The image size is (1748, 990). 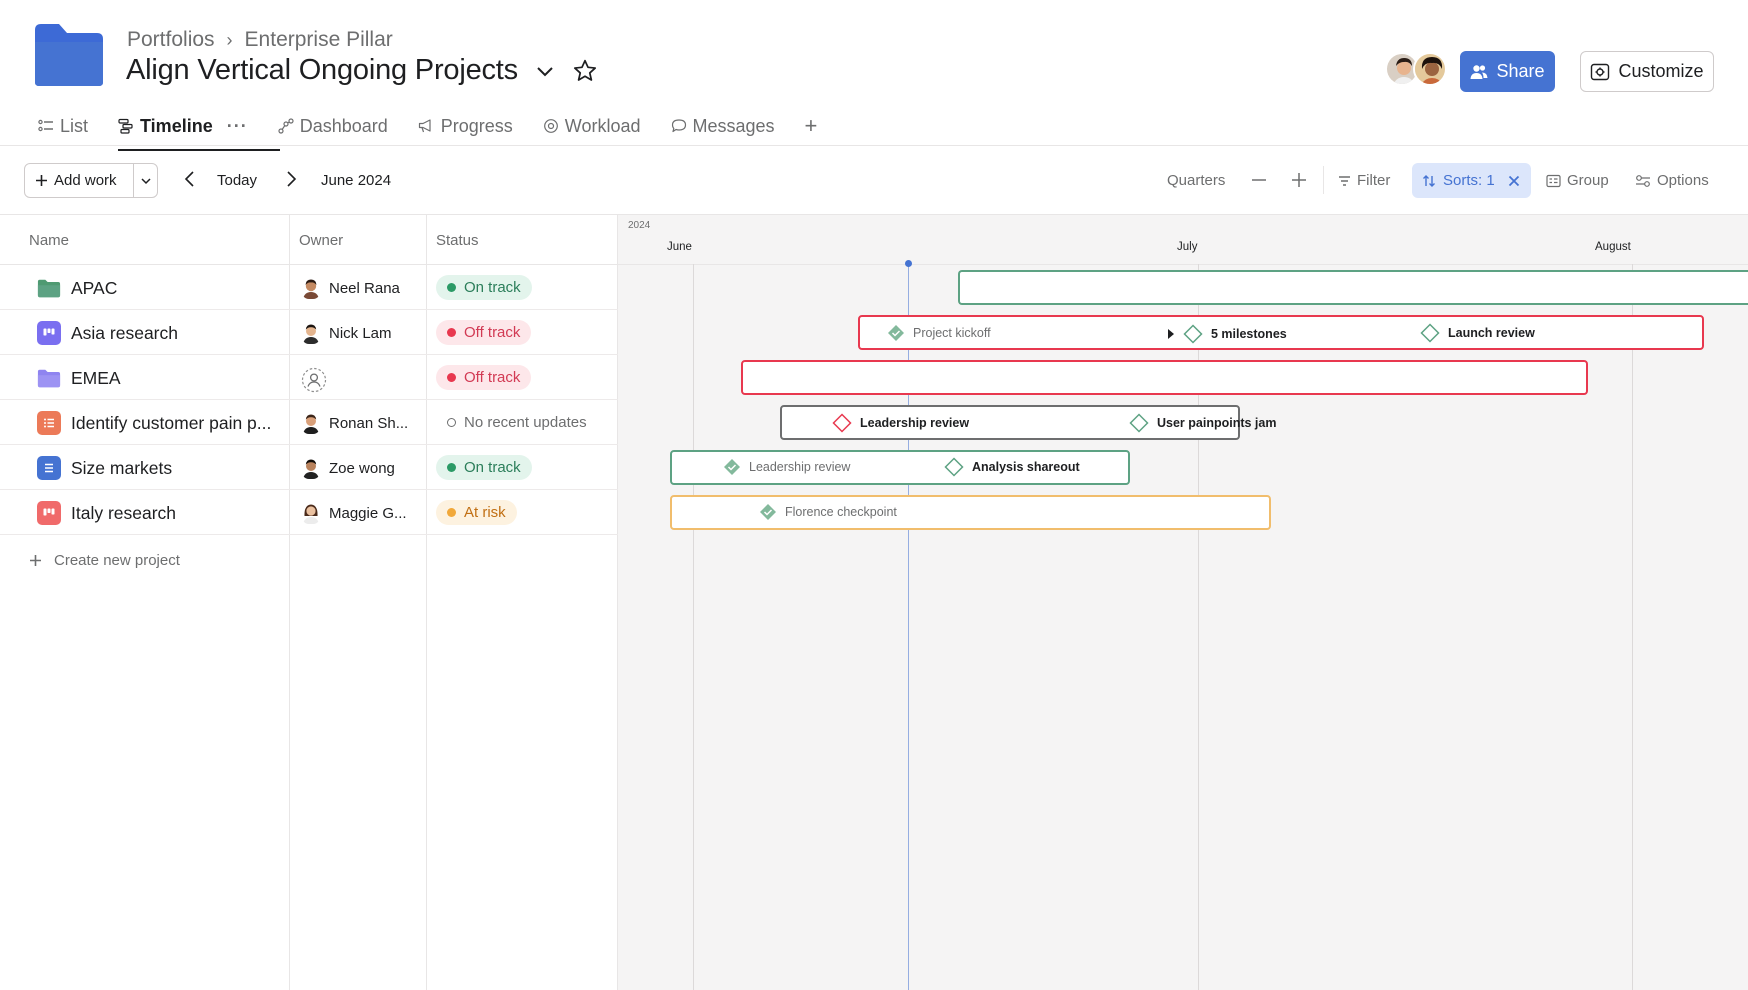 What do you see at coordinates (237, 126) in the screenshot?
I see `more-options-icon: ···` at bounding box center [237, 126].